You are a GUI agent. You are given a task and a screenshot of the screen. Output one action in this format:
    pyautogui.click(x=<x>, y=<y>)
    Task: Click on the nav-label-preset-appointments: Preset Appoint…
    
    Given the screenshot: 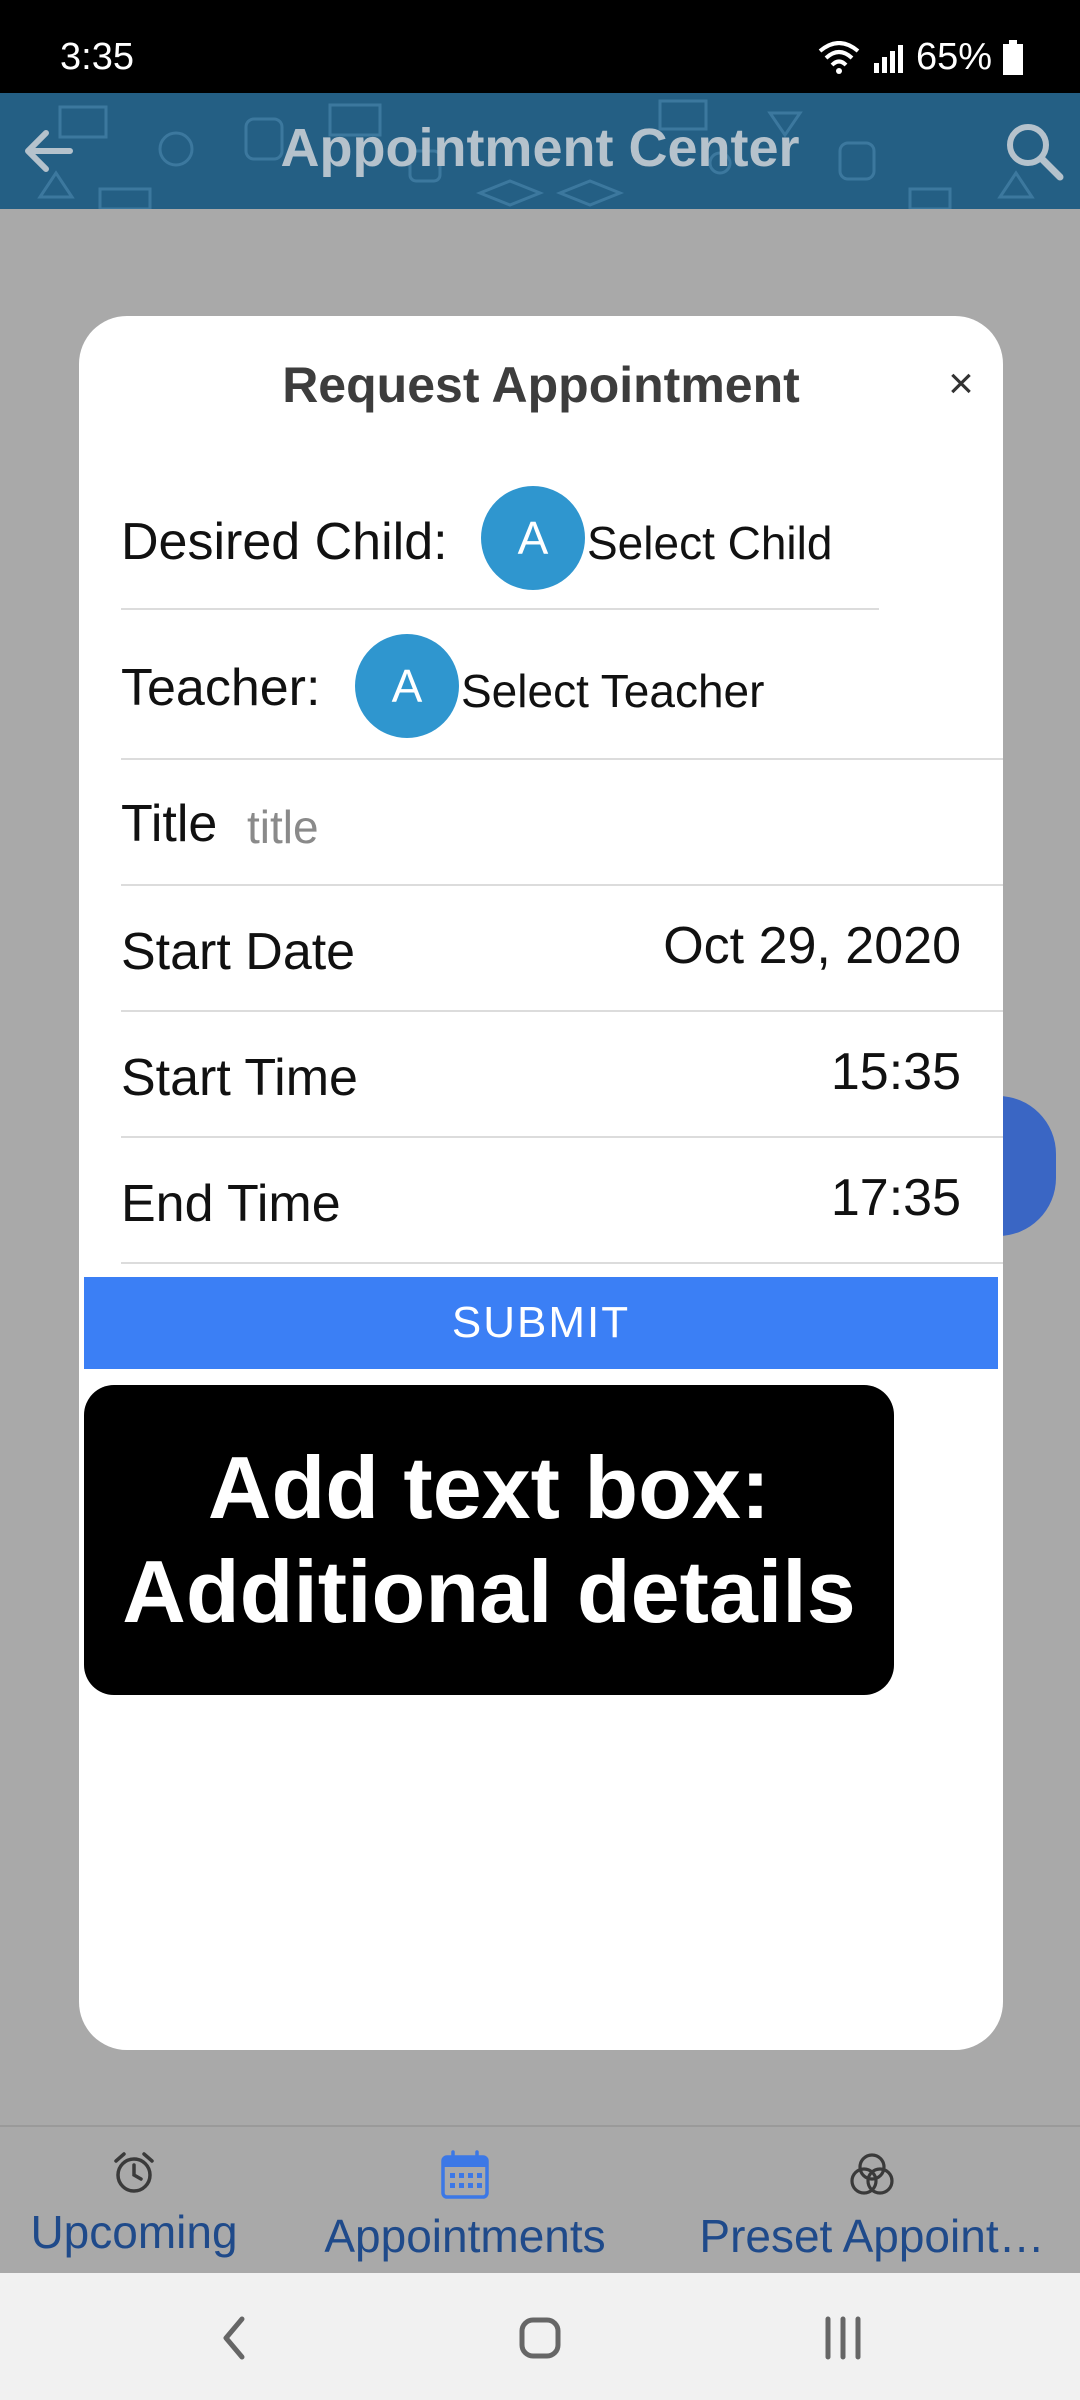 What is the action you would take?
    pyautogui.click(x=872, y=2236)
    